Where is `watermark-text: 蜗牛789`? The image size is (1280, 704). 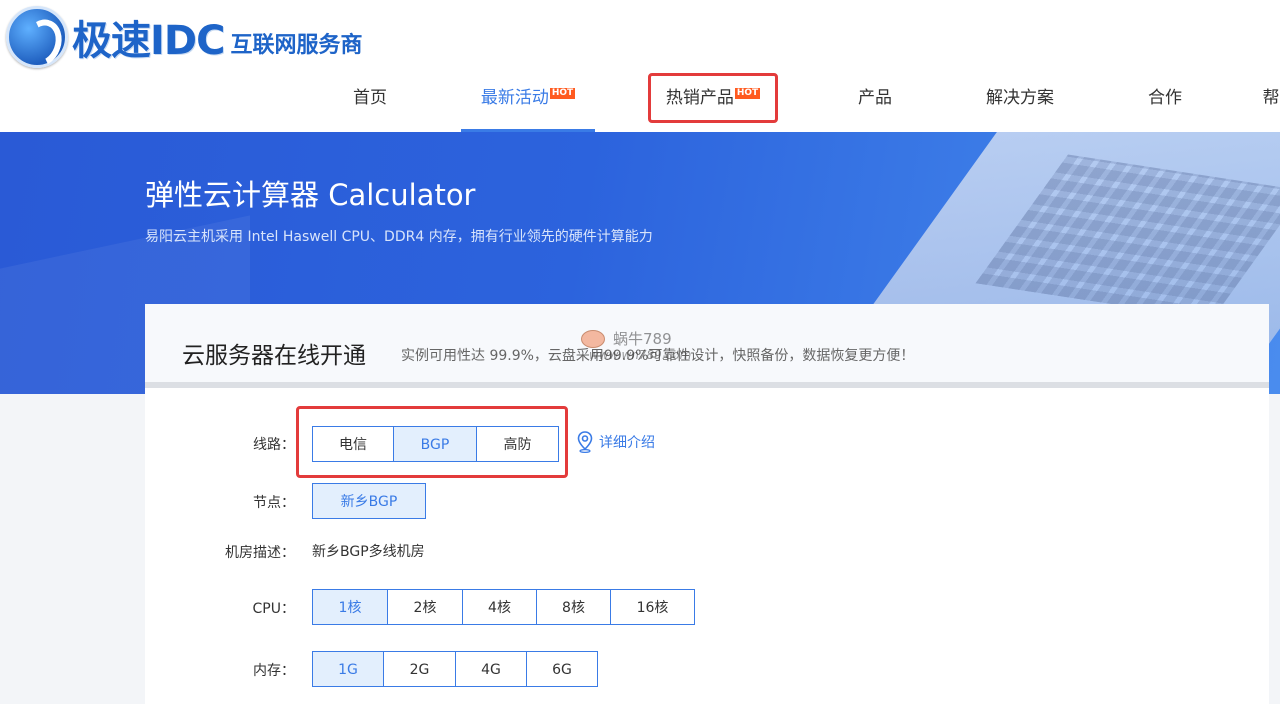
watermark-text: 蜗牛789 is located at coordinates (642, 339).